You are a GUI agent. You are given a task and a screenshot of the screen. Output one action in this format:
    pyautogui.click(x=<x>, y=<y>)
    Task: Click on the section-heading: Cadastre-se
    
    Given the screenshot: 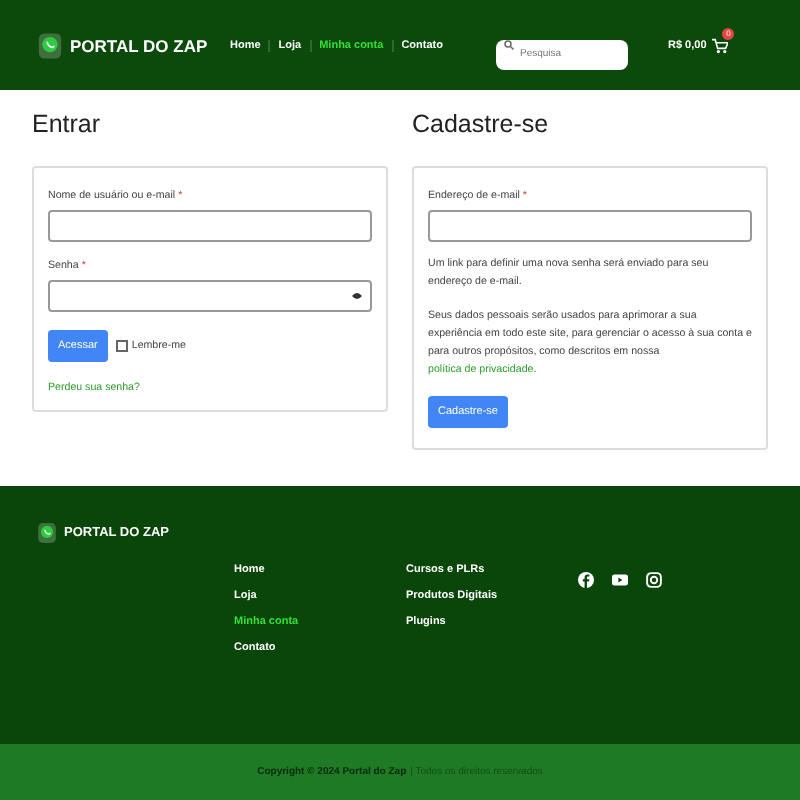 What is the action you would take?
    pyautogui.click(x=481, y=124)
    